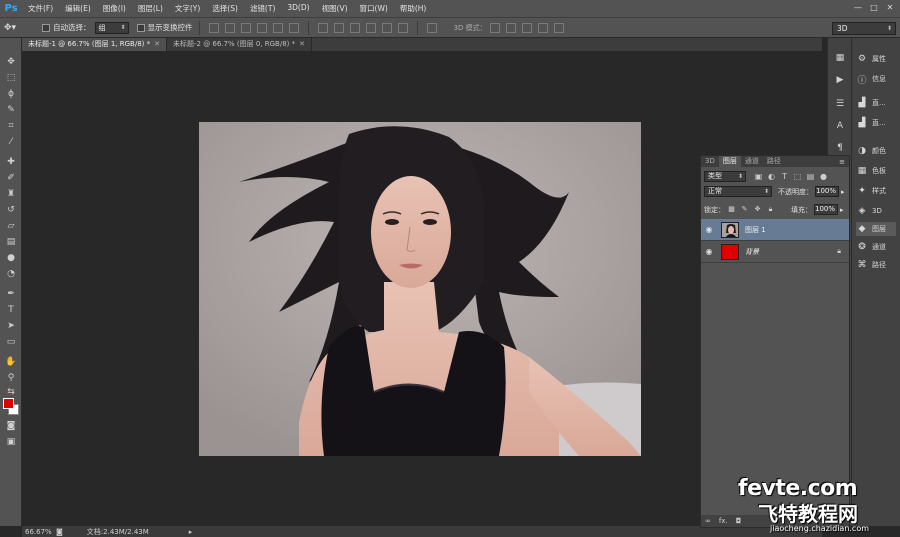 The width and height of the screenshot is (900, 537). What do you see at coordinates (709, 251) in the screenshot?
I see `visibility-eye-icon: ◉` at bounding box center [709, 251].